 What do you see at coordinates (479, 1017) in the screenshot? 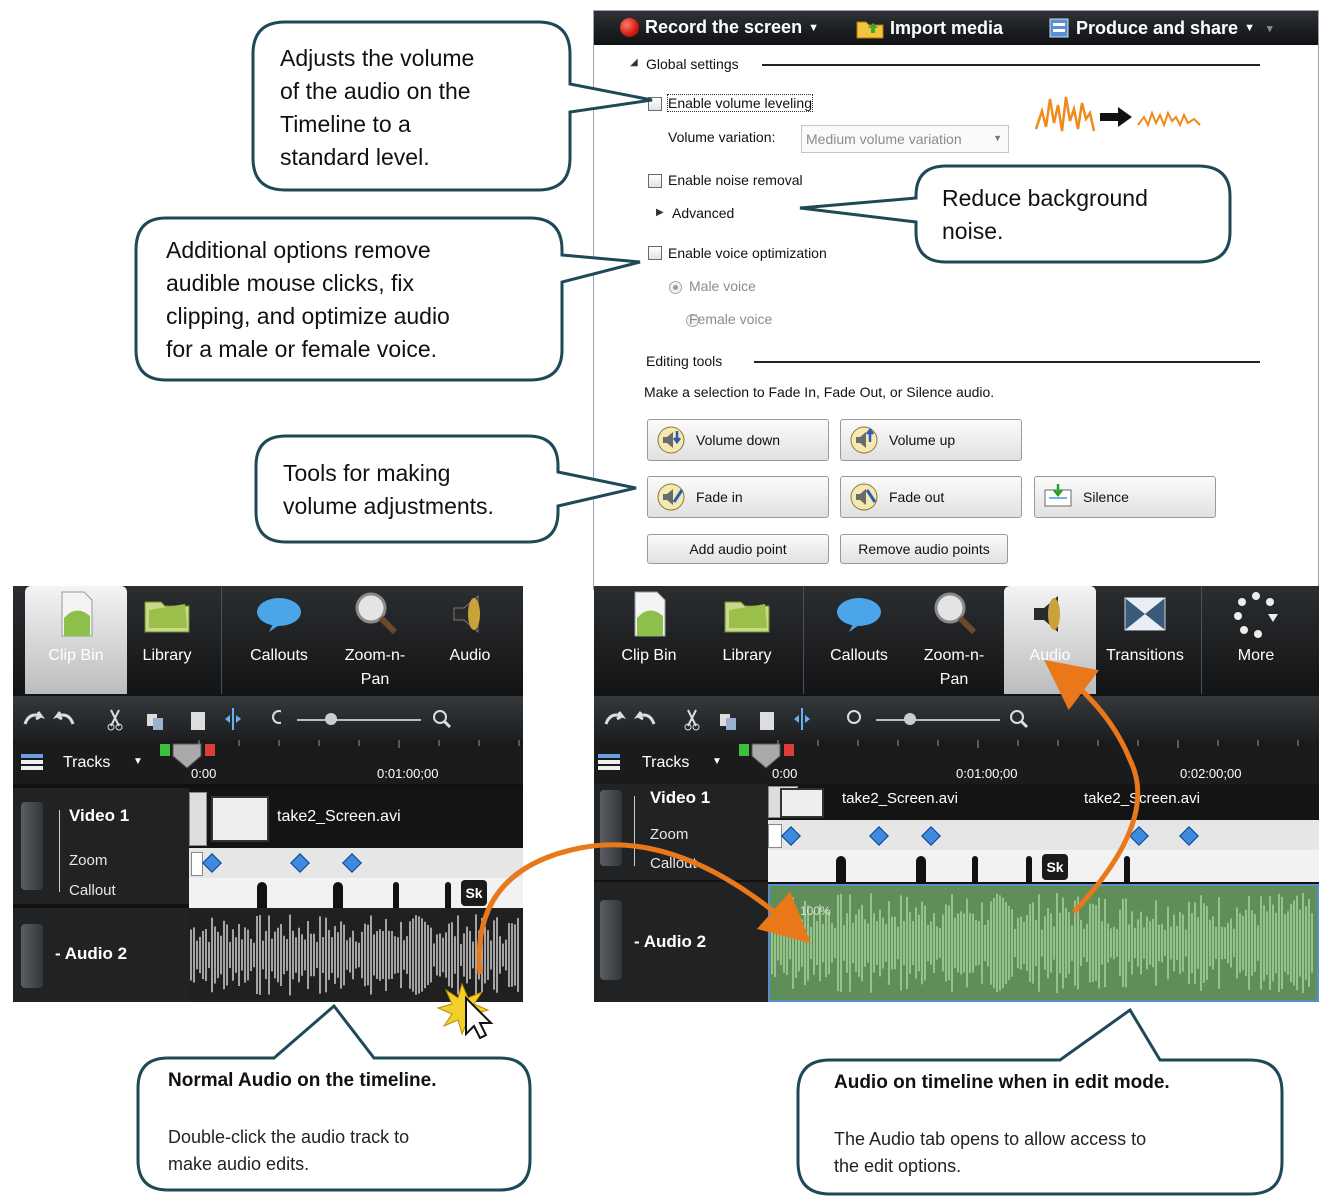
I see `mouse-cursor-icon` at bounding box center [479, 1017].